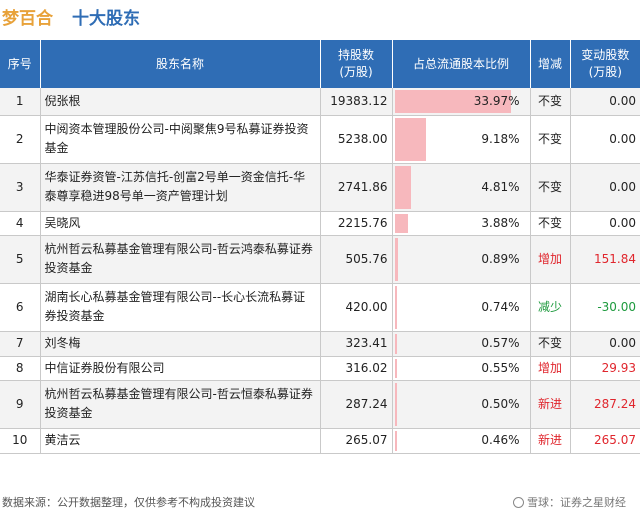 The image size is (640, 510). I want to click on col-header-shares-label: 持股数 (万股), so click(355, 63).